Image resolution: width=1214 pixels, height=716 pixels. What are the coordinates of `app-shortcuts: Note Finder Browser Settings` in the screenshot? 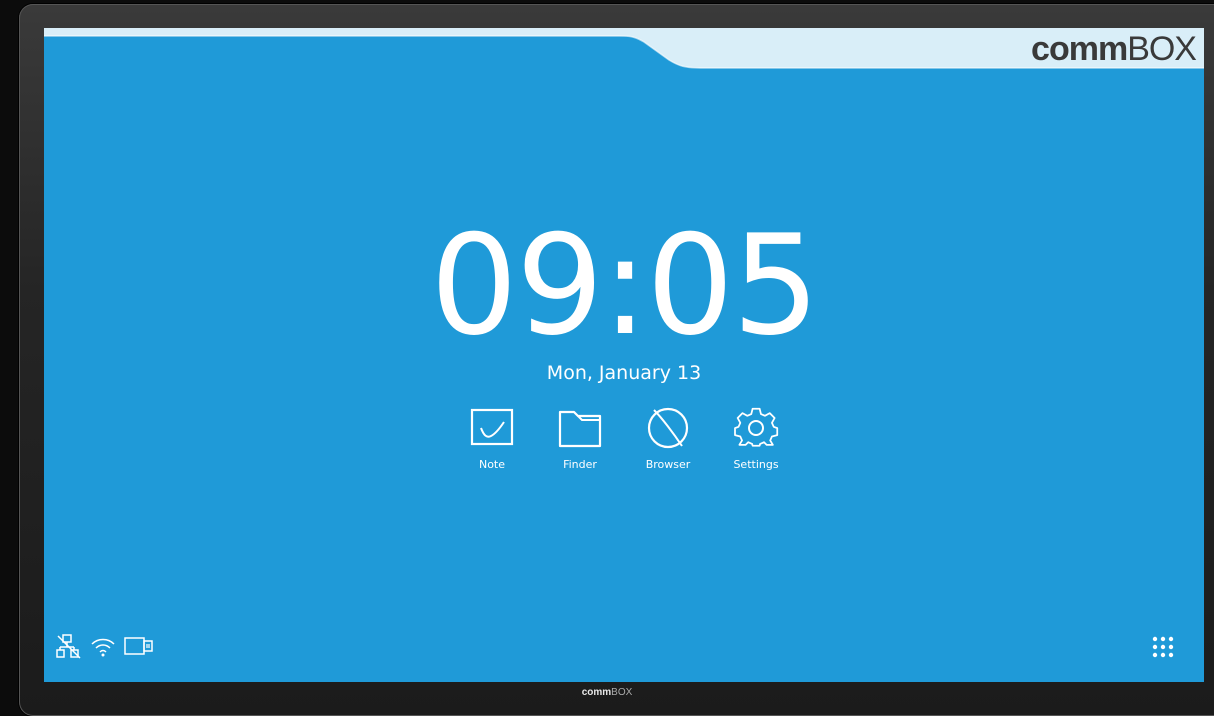 It's located at (625, 441).